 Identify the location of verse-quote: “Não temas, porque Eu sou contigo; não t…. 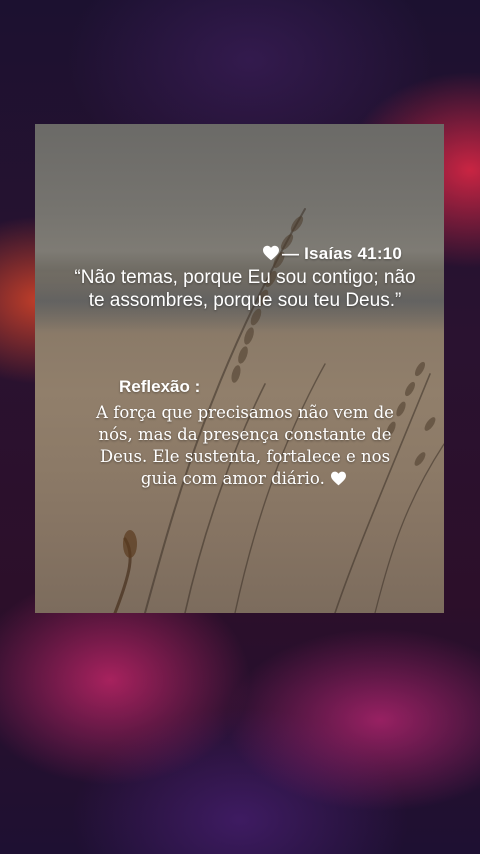
(245, 289).